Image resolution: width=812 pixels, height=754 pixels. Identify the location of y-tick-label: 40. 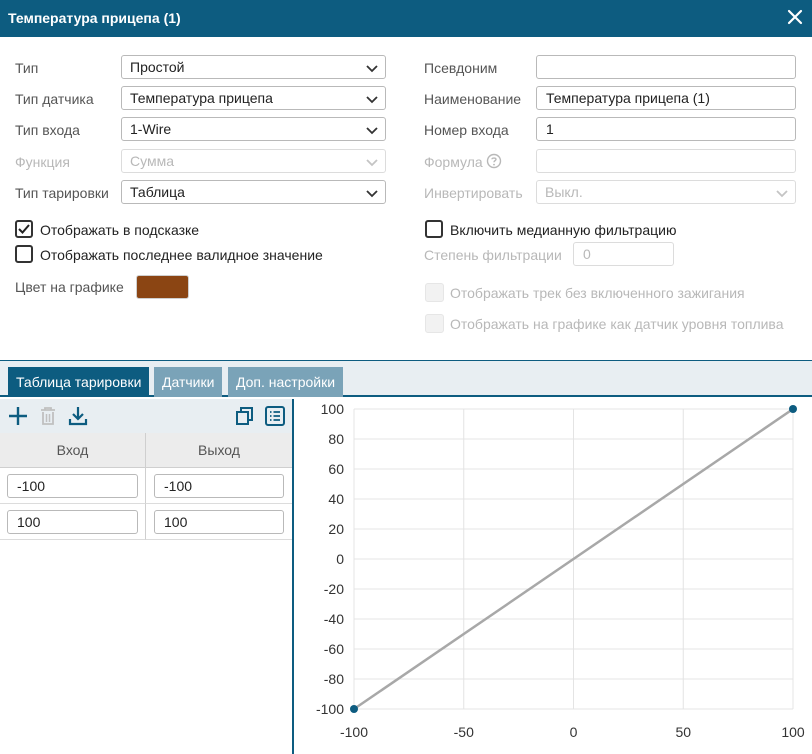
(336, 499).